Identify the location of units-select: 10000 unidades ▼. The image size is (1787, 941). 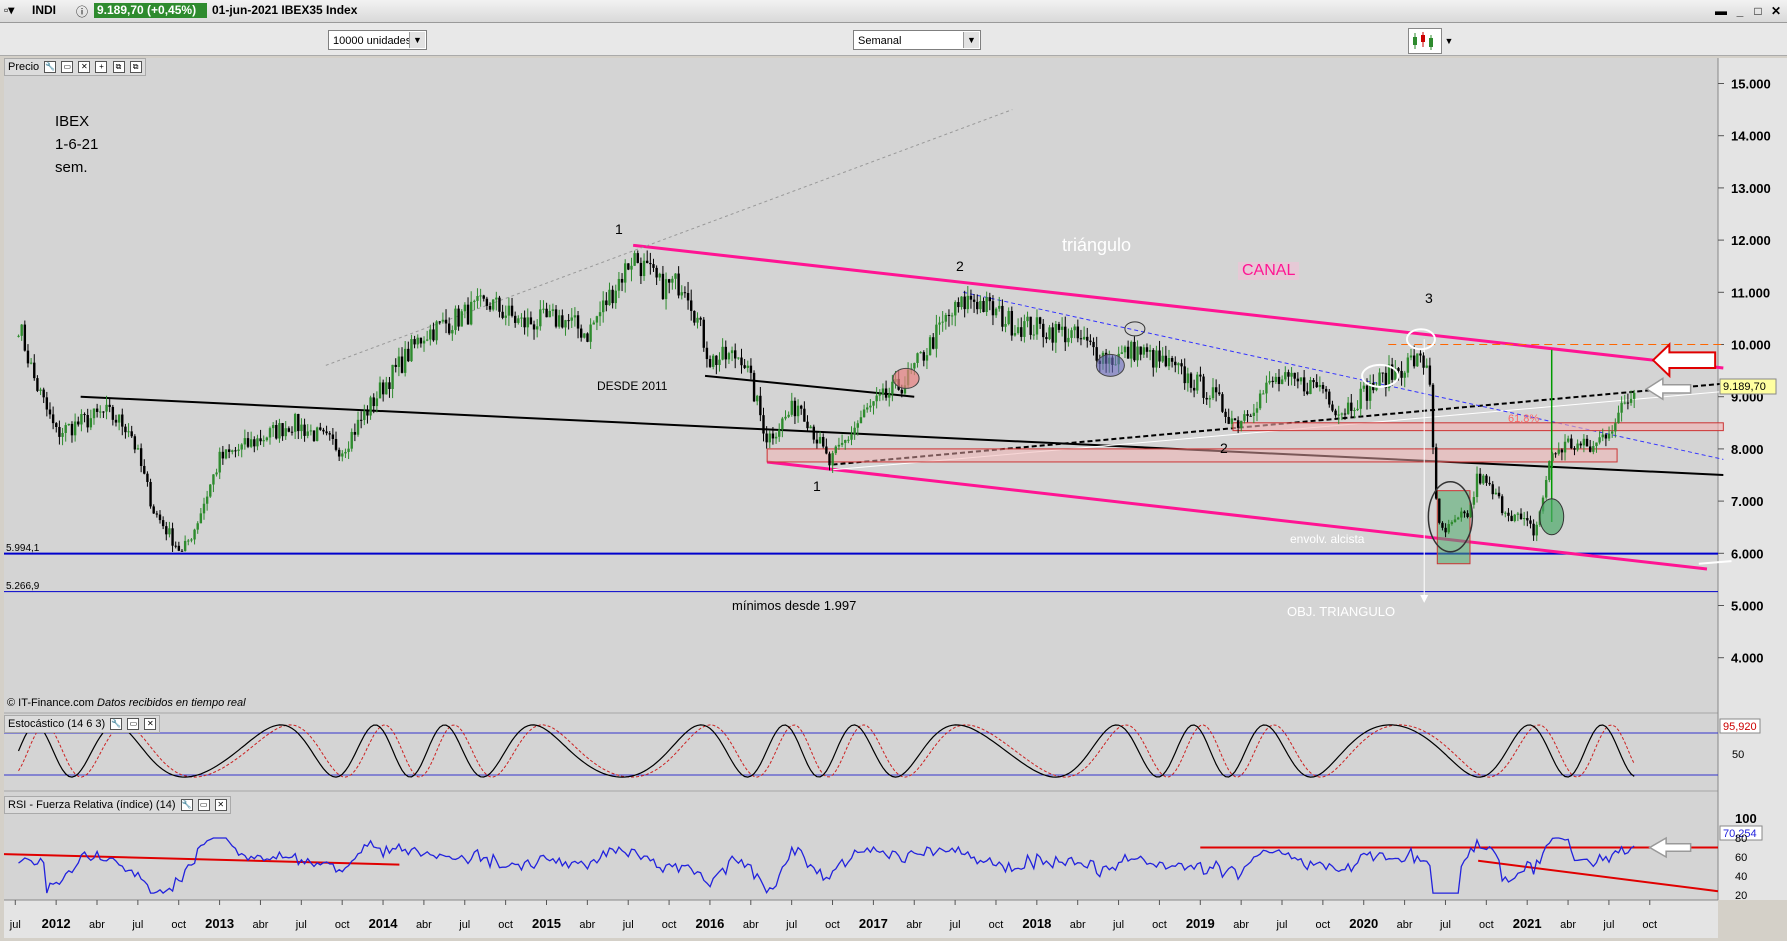
(377, 40).